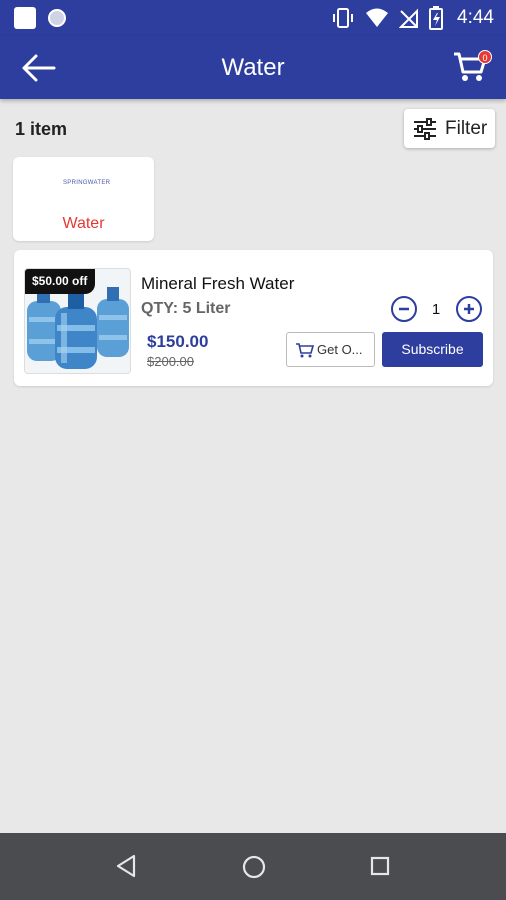 This screenshot has width=506, height=900. Describe the element at coordinates (83, 223) in the screenshot. I see `category-label: Water` at that location.